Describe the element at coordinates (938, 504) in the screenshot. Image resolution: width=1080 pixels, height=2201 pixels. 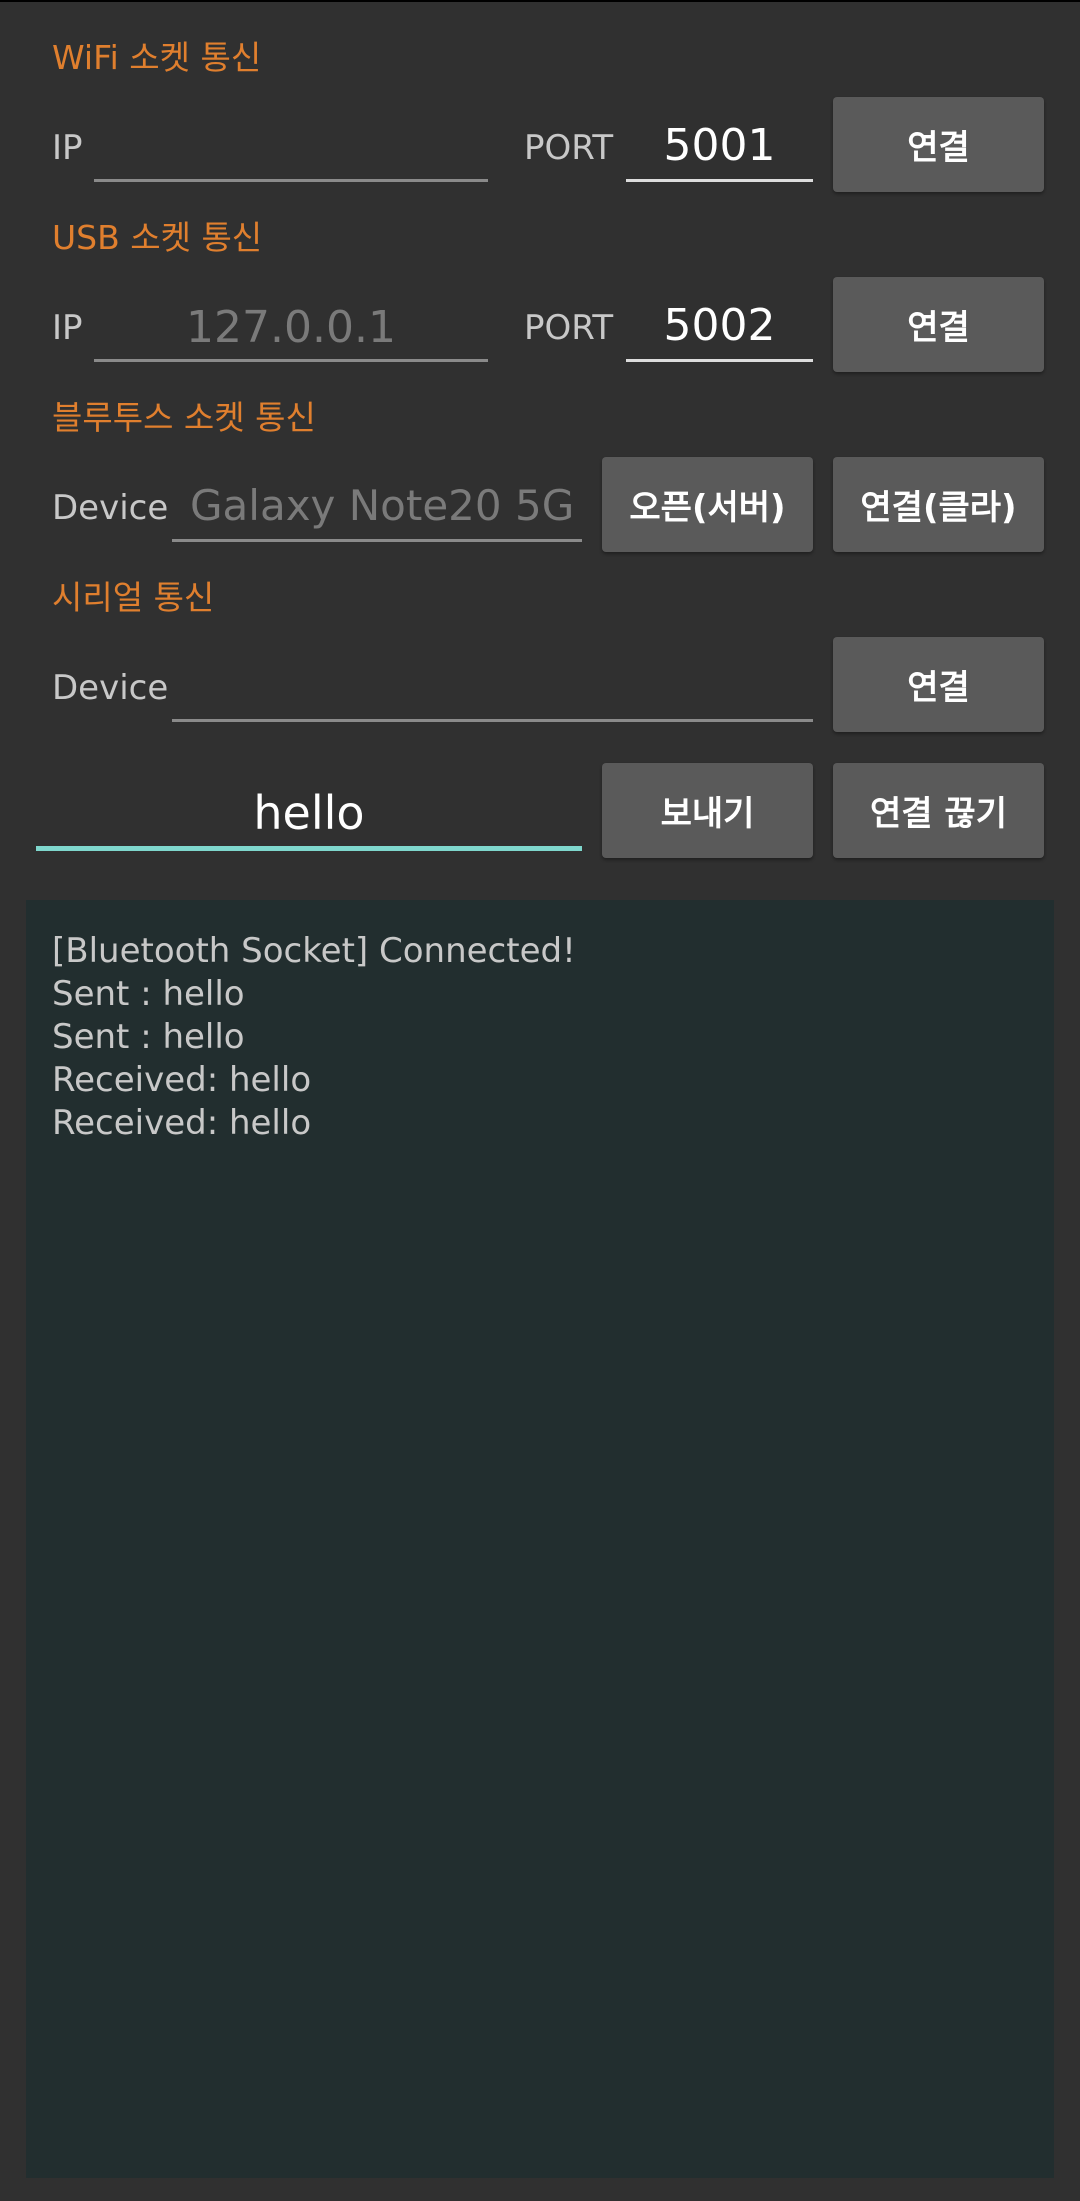
I see `bluetooth-connect-client-button: 연결(클라)` at that location.